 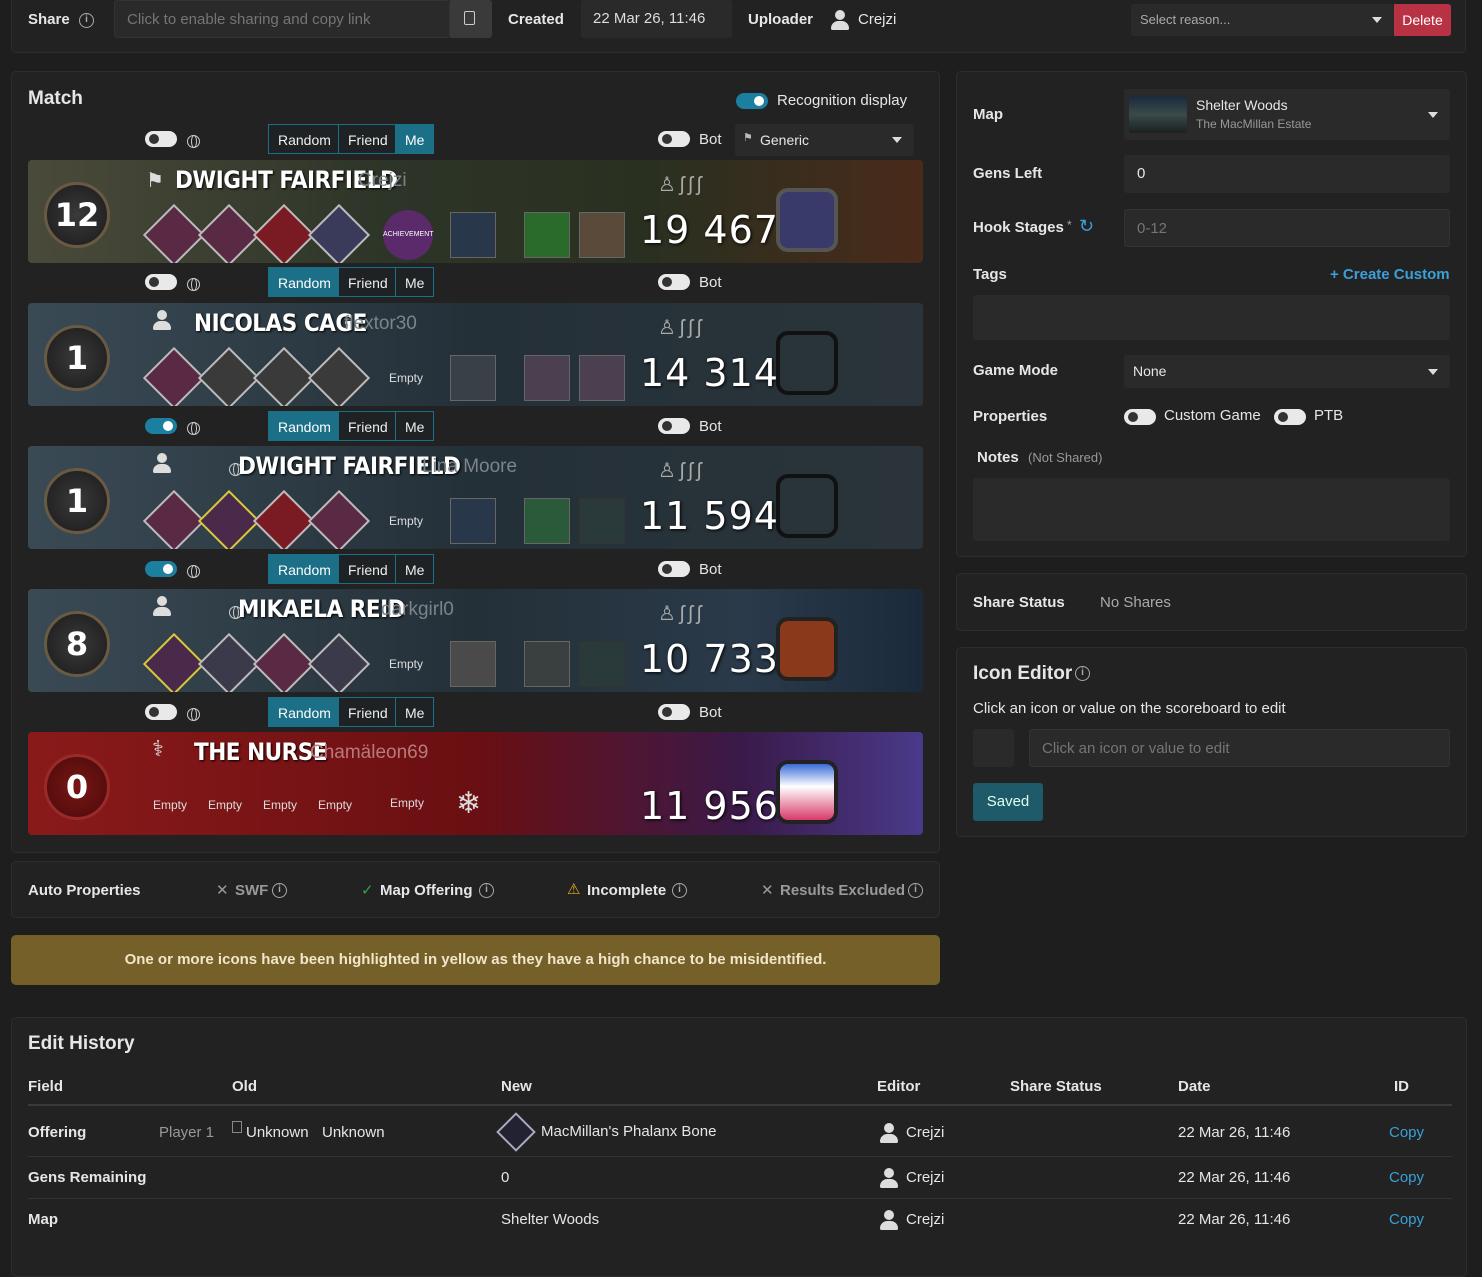 What do you see at coordinates (408, 235) in the screenshot?
I see `achievement-perk-icon: ACHIEVEMENT` at bounding box center [408, 235].